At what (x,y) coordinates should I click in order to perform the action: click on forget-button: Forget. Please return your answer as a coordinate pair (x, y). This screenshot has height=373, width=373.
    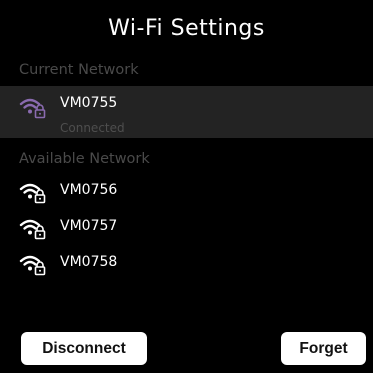
    Looking at the image, I should click on (323, 348).